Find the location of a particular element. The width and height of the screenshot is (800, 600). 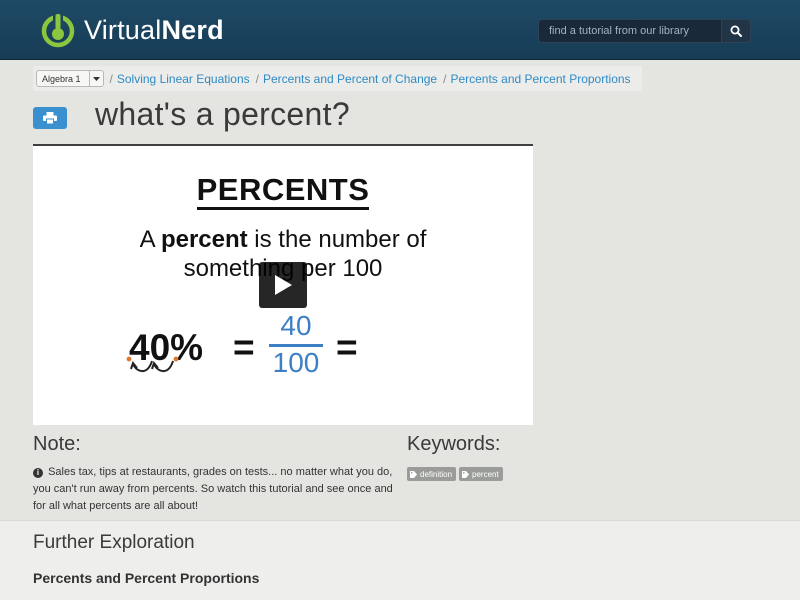

keyword-tag-label: percent is located at coordinates (485, 474).